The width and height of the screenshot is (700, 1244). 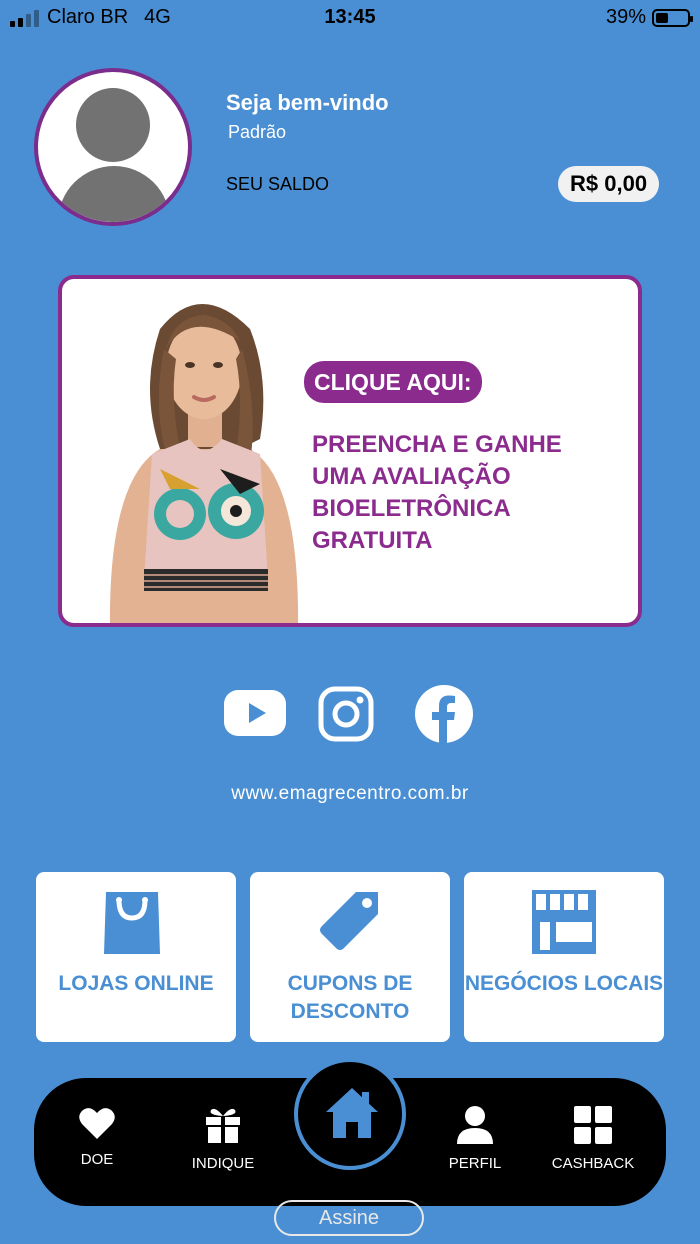 I want to click on gift-icon, so click(x=223, y=1125).